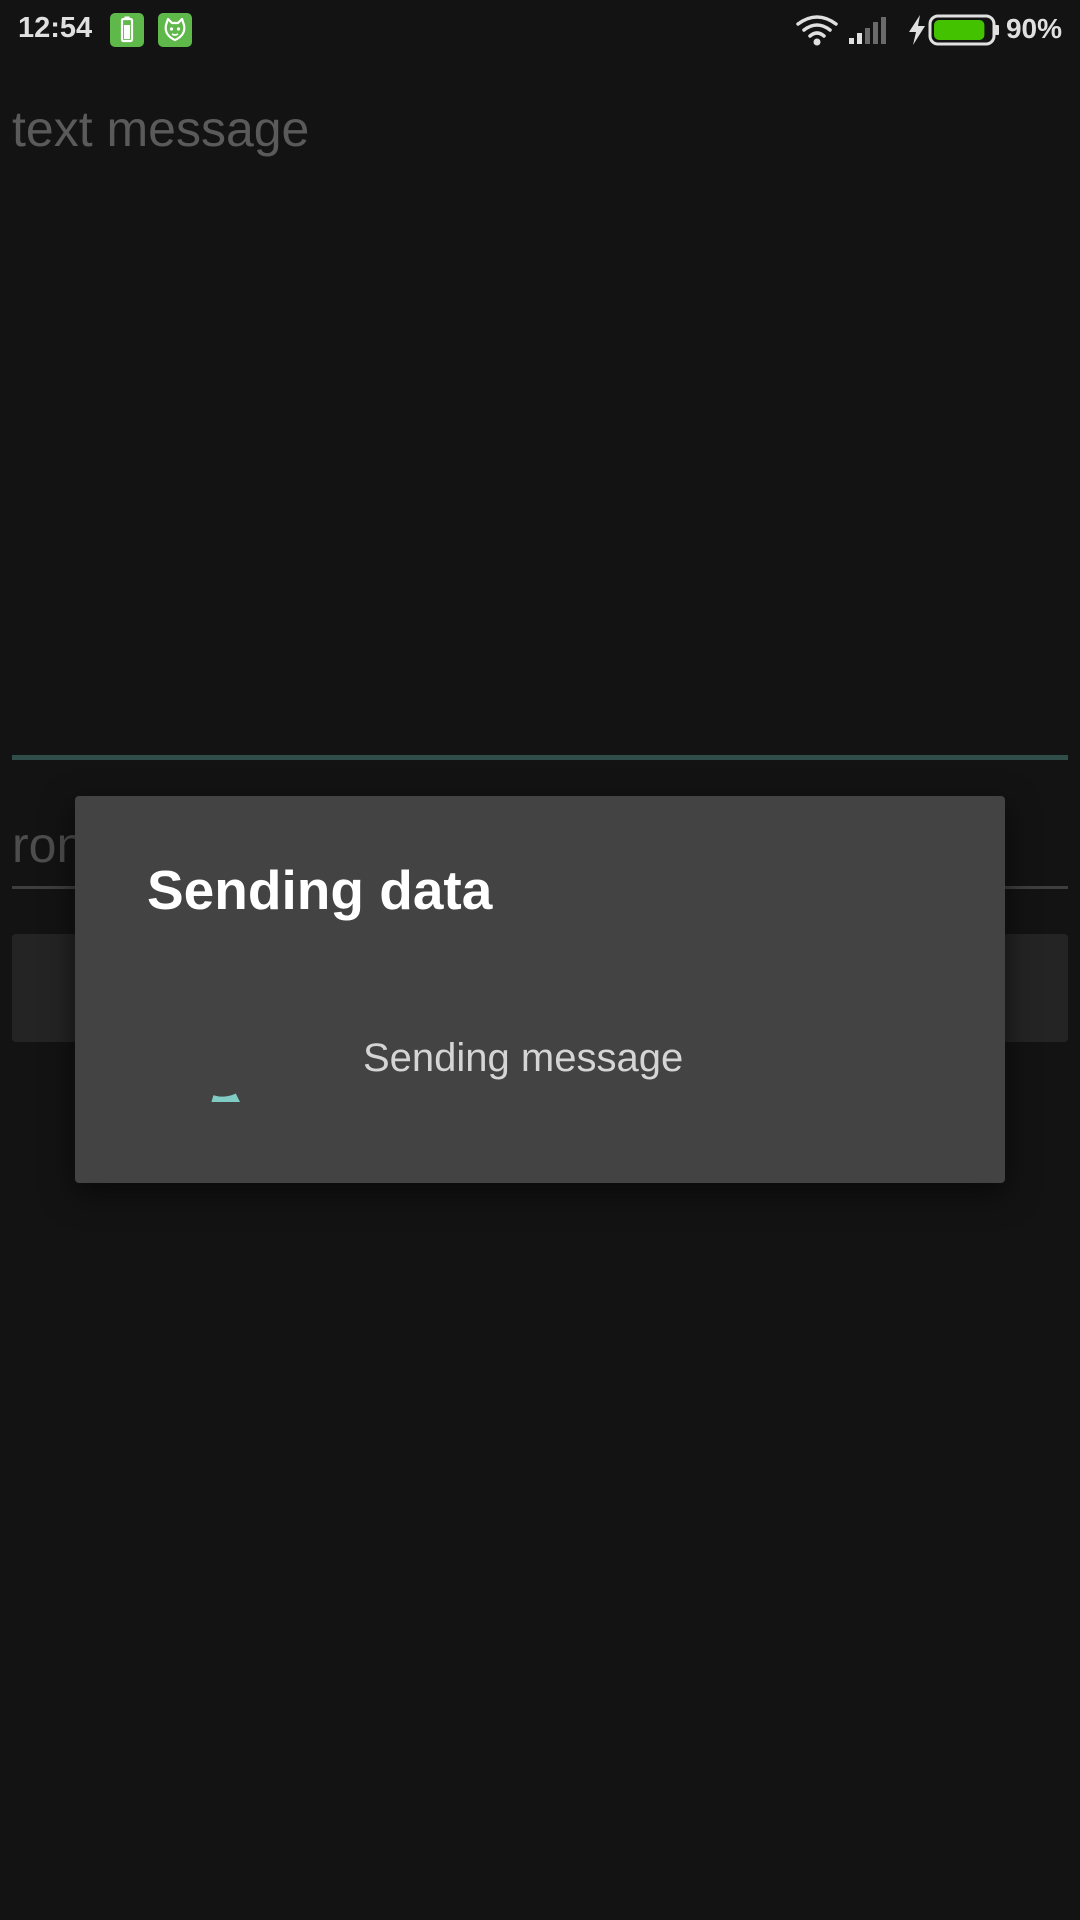 This screenshot has width=1080, height=1920. What do you see at coordinates (1033, 28) in the screenshot?
I see `battery-percent: 90%` at bounding box center [1033, 28].